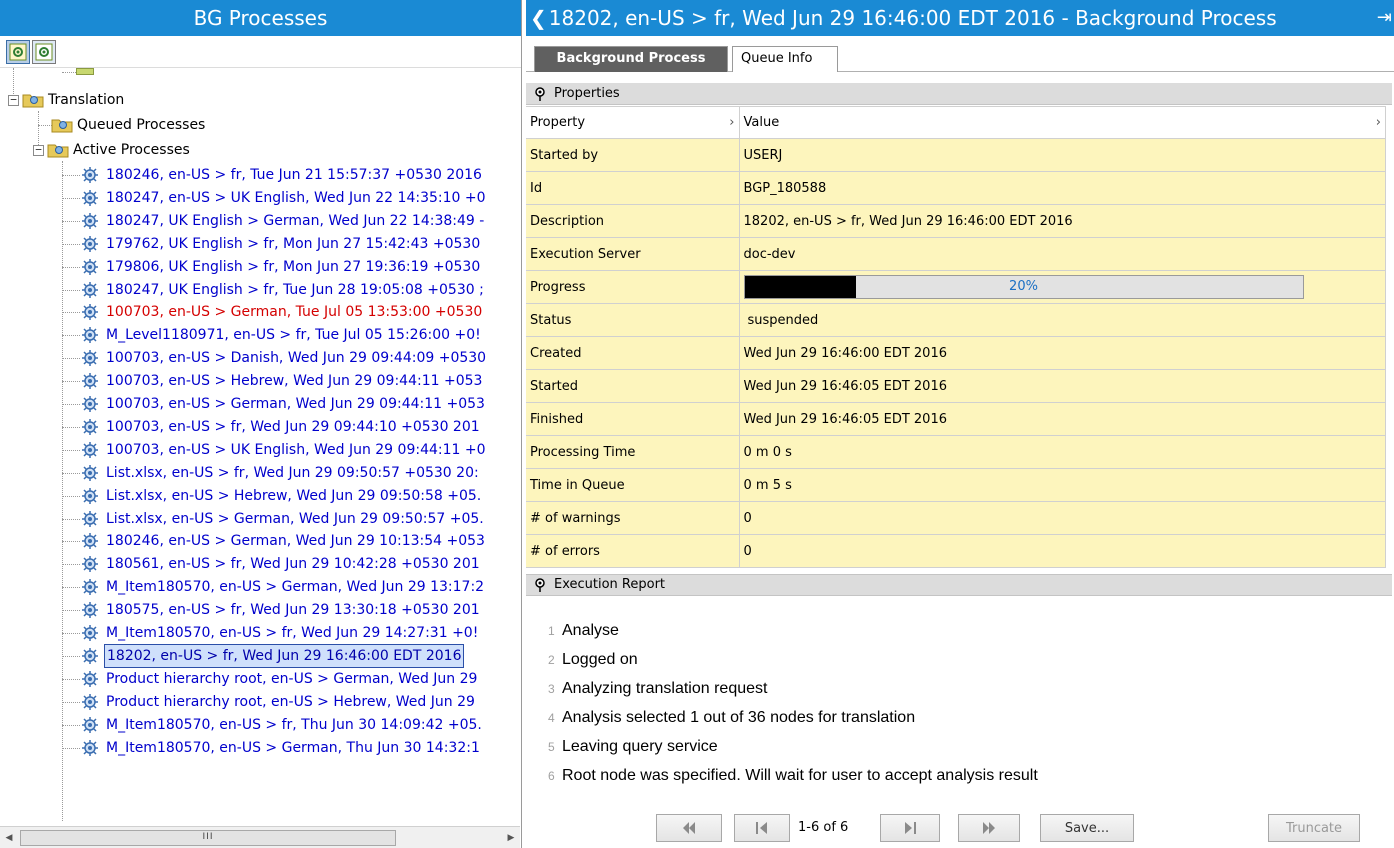  I want to click on property-row-progress: Progress 20%, so click(956, 287).